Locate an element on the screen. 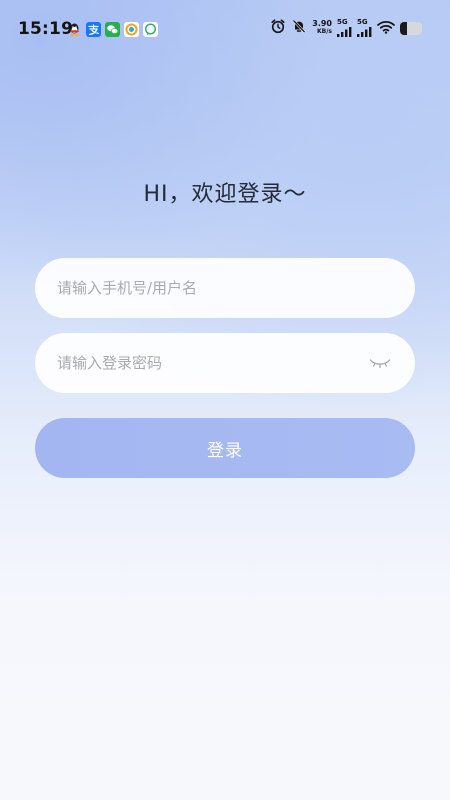 The image size is (450, 800). alipay-icon is located at coordinates (93, 29).